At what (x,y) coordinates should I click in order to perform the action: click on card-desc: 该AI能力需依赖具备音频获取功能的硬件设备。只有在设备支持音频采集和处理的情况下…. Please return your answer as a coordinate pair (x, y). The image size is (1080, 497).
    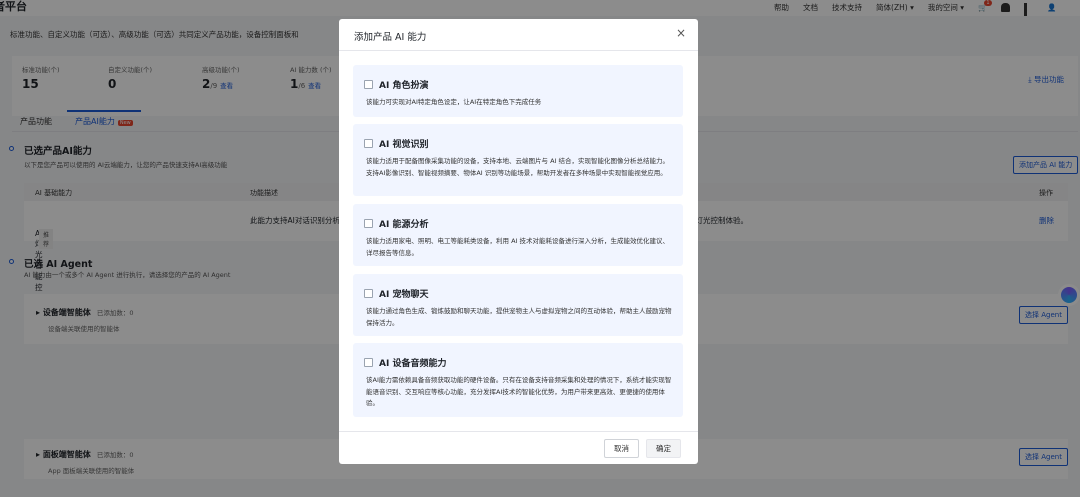
    Looking at the image, I should click on (519, 391).